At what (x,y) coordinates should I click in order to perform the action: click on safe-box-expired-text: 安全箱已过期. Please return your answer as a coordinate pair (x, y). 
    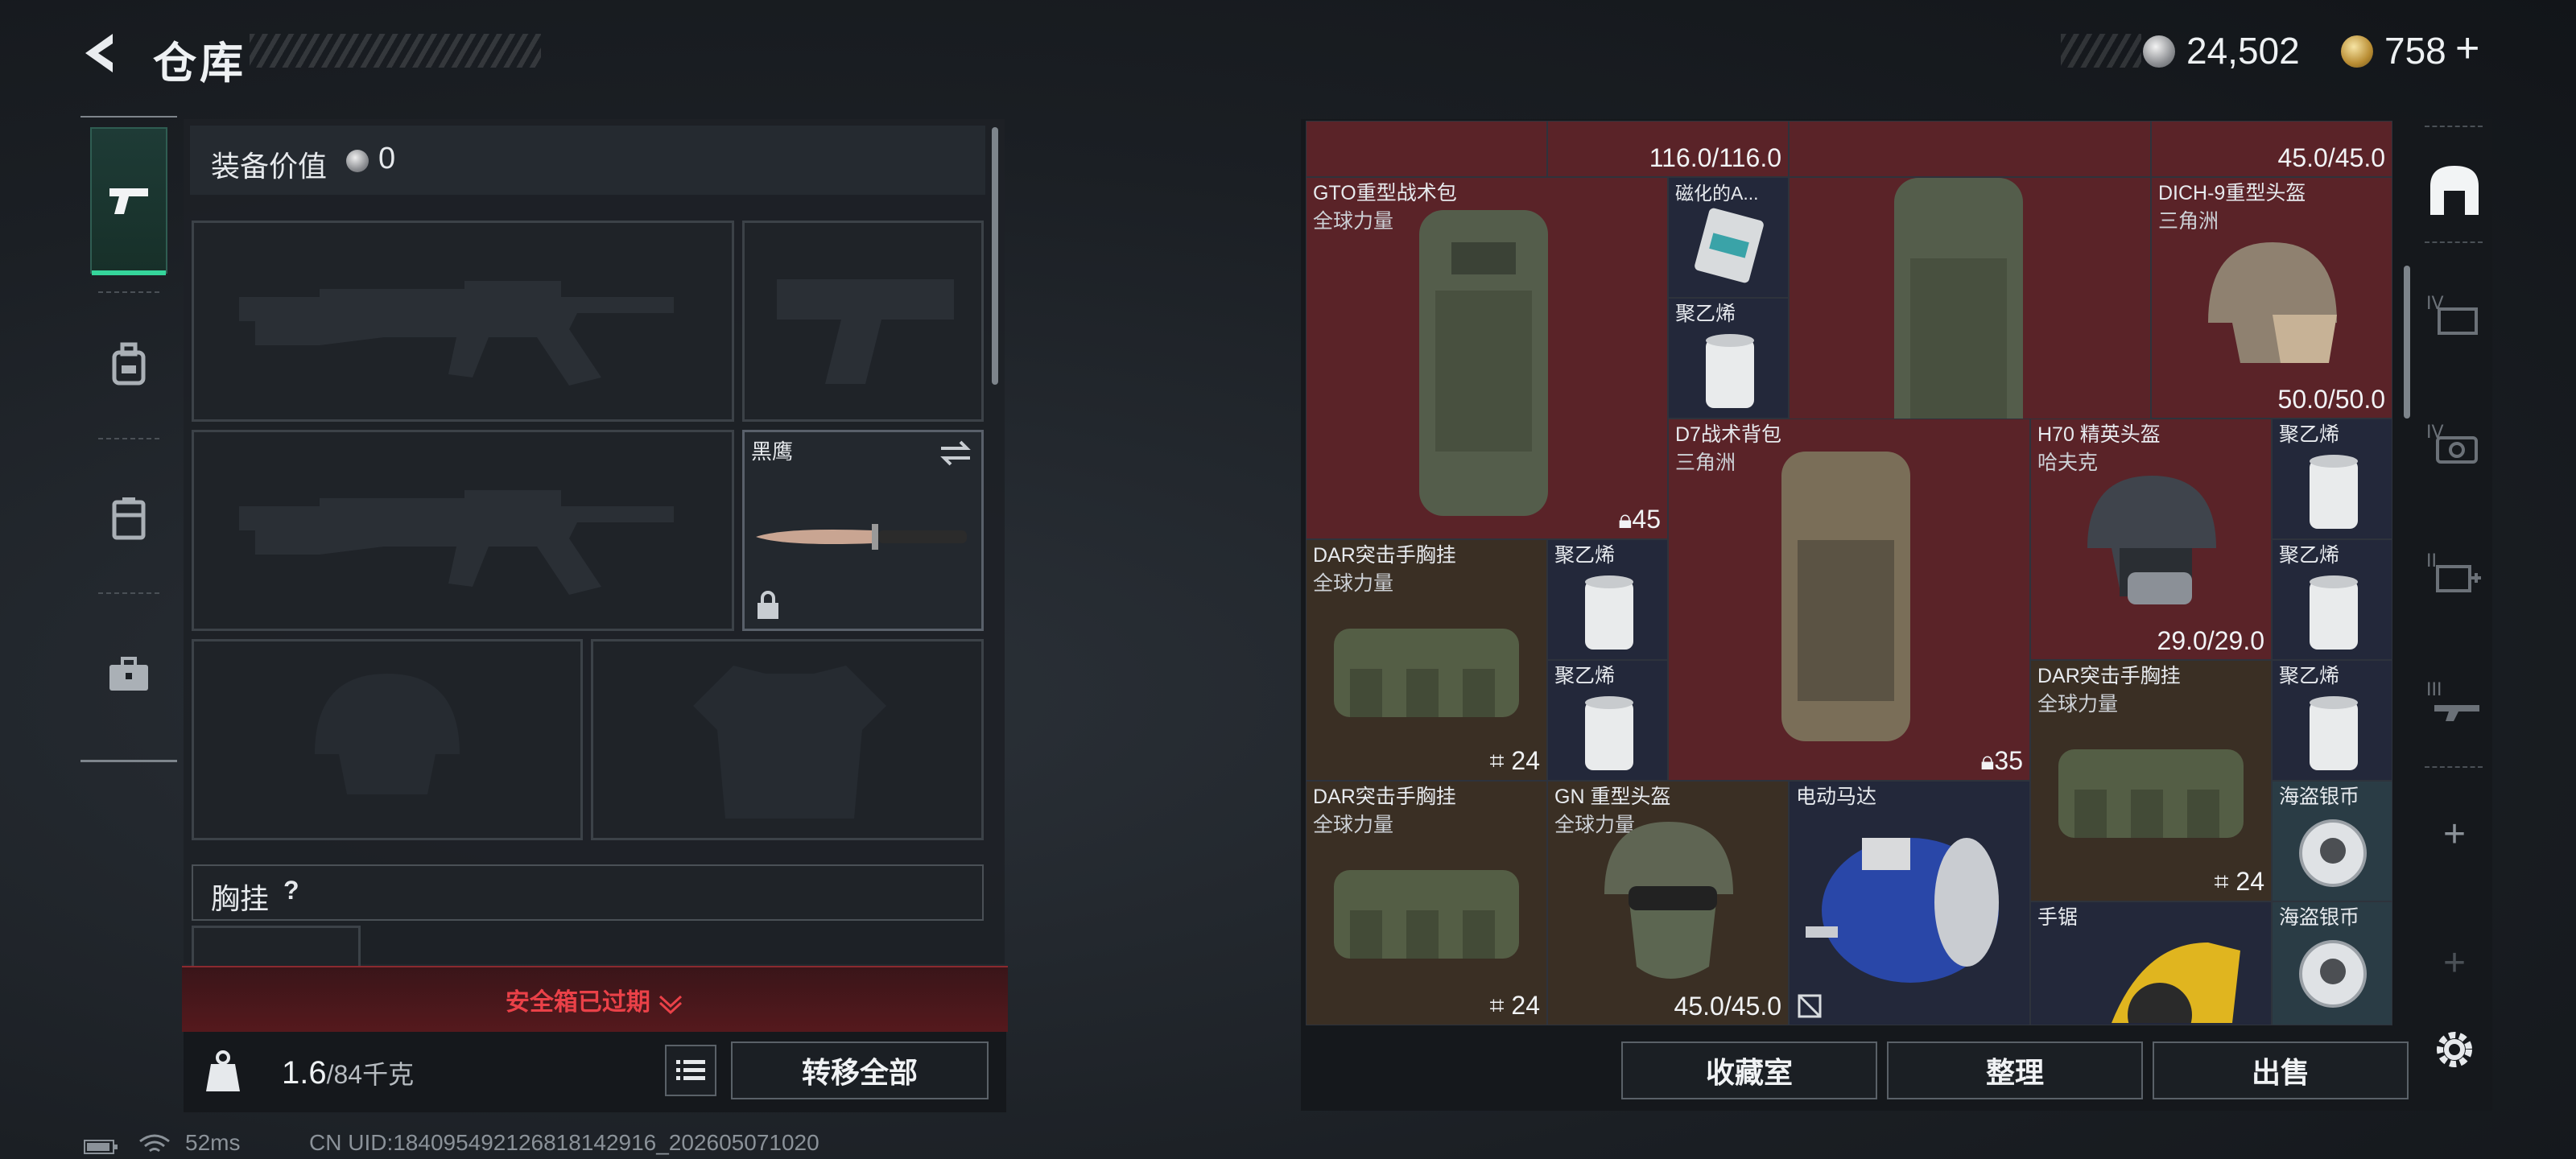
    Looking at the image, I should click on (595, 1000).